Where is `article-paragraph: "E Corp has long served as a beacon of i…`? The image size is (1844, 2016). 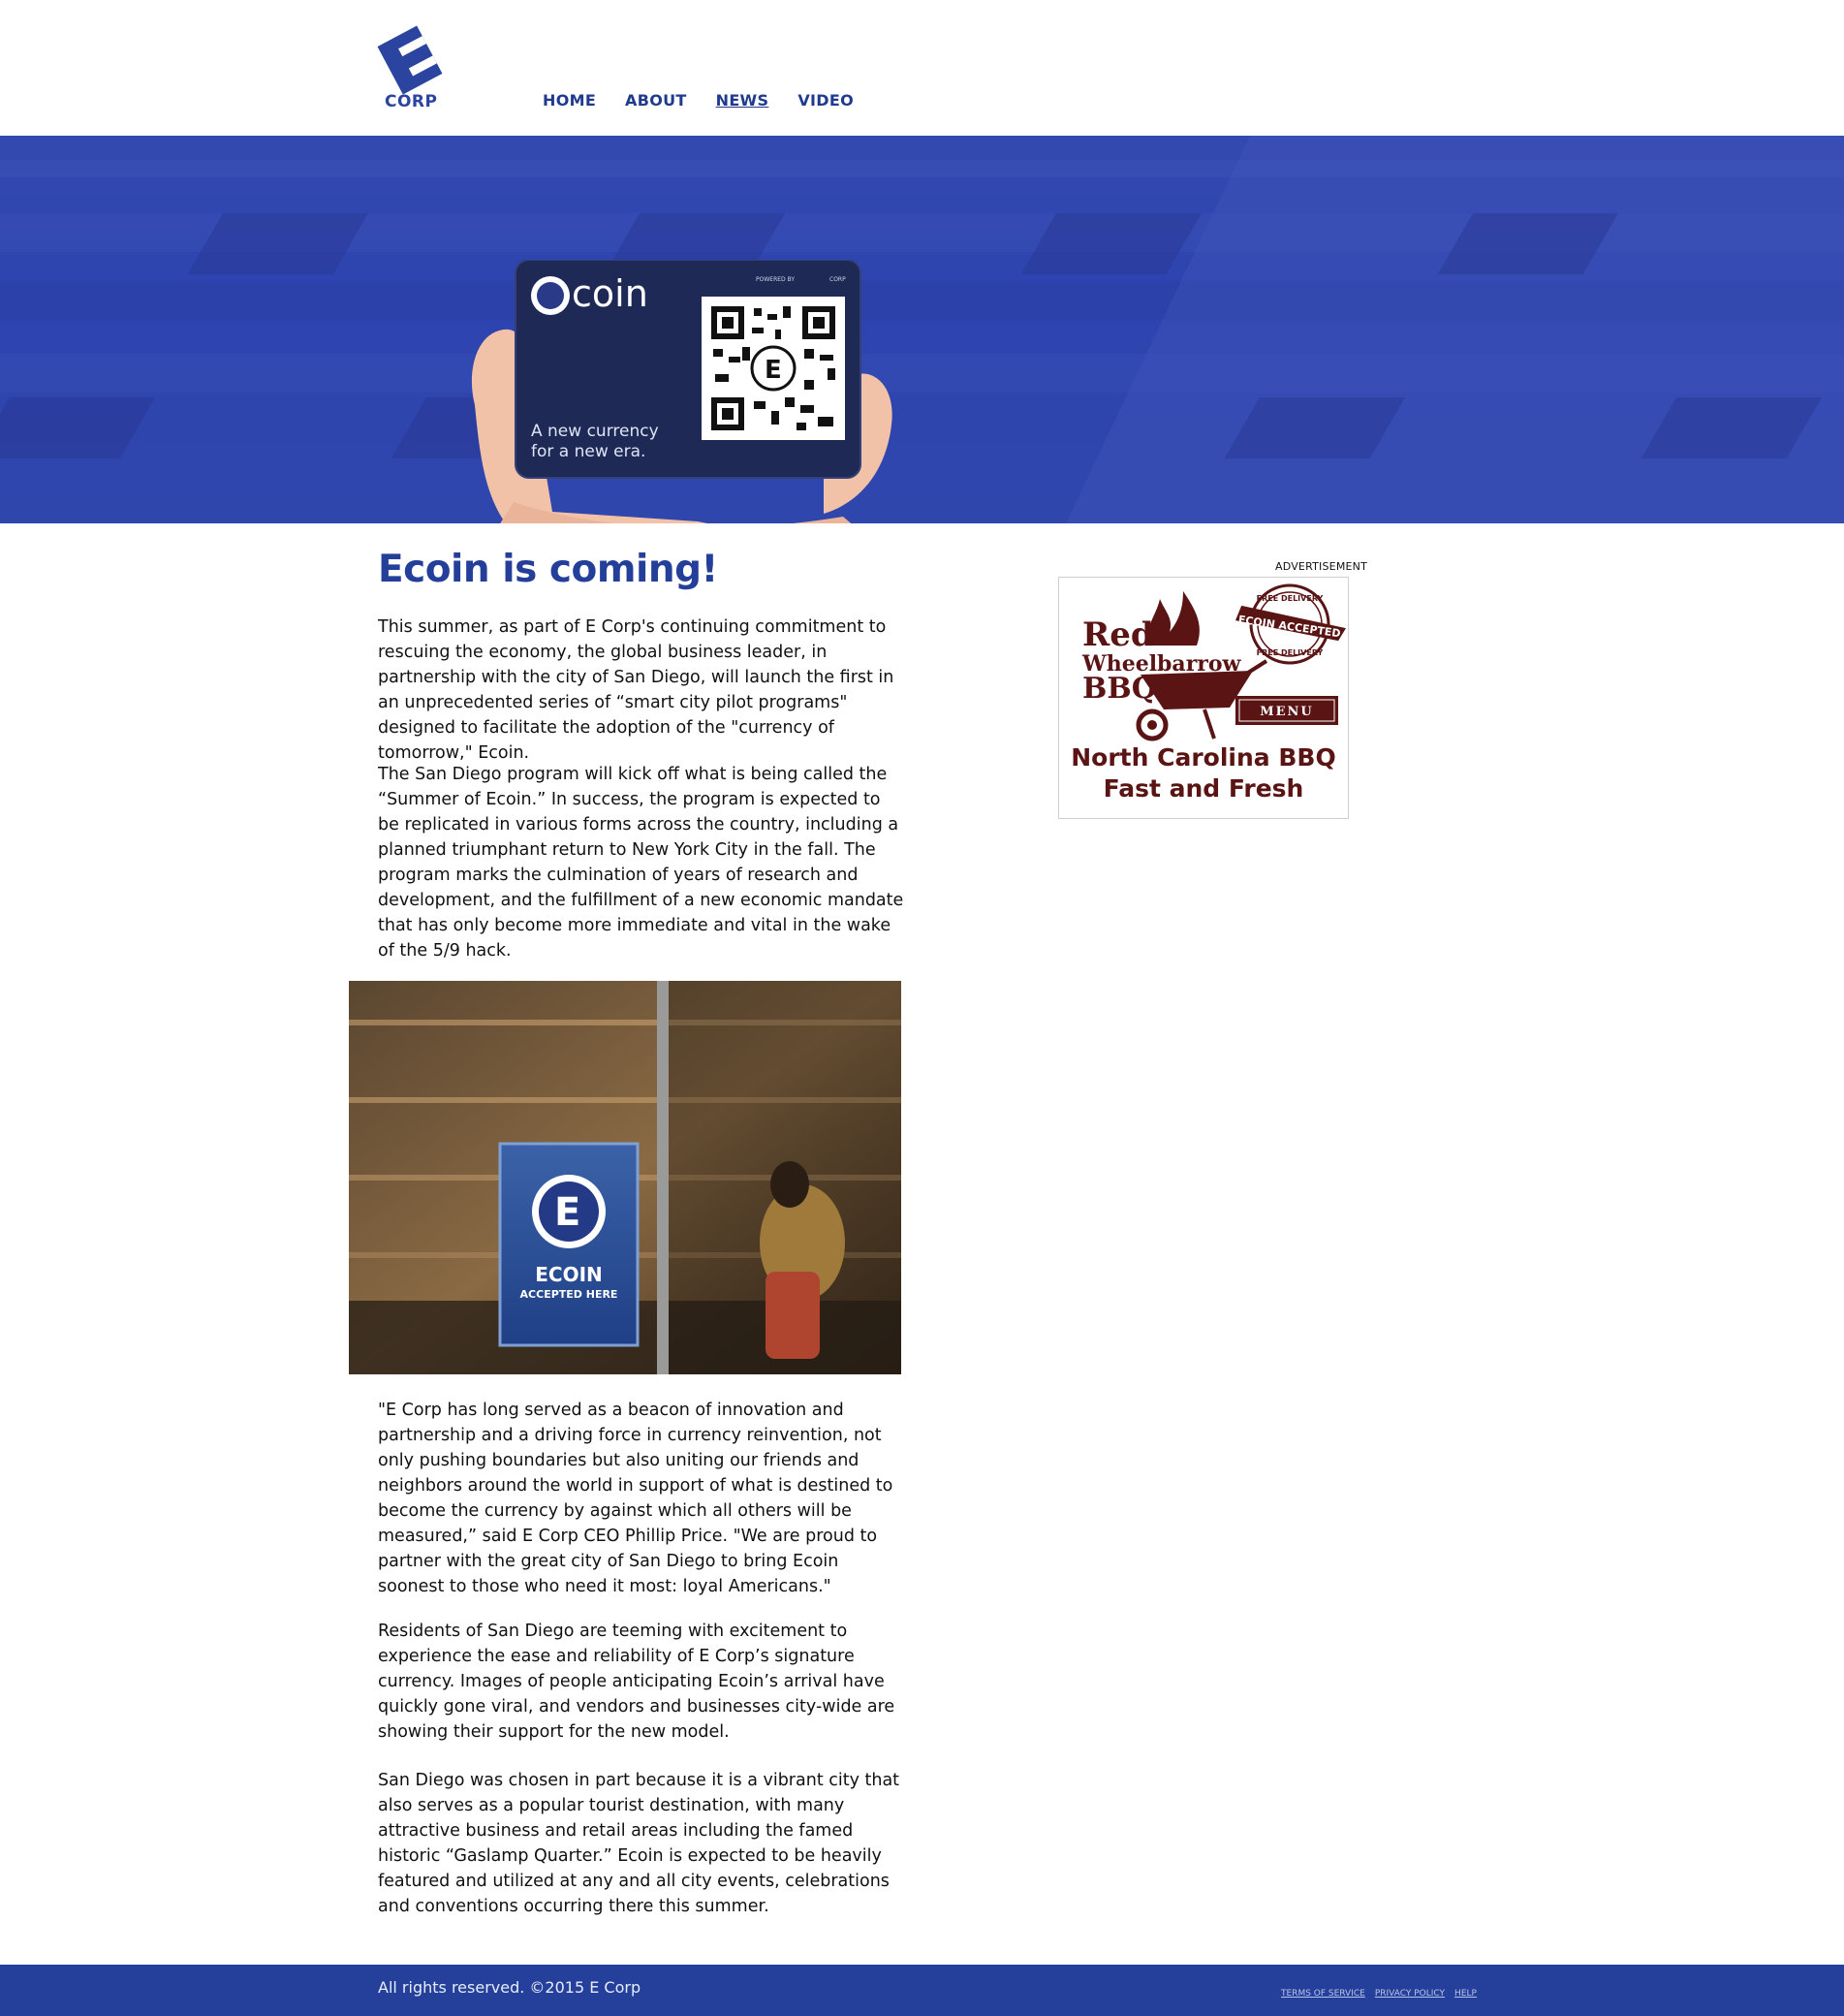 article-paragraph: "E Corp has long served as a beacon of i… is located at coordinates (636, 1498).